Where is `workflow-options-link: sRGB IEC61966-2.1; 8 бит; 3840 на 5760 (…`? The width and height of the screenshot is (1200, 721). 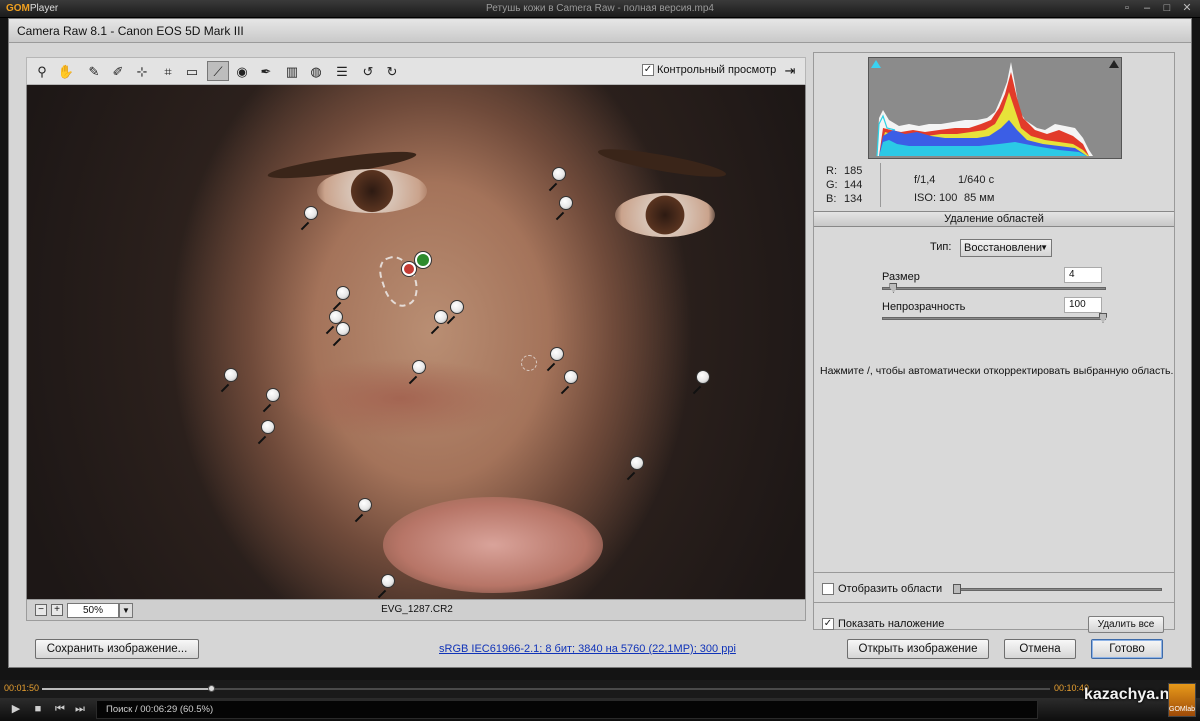 workflow-options-link: sRGB IEC61966-2.1; 8 бит; 3840 на 5760 (… is located at coordinates (587, 649).